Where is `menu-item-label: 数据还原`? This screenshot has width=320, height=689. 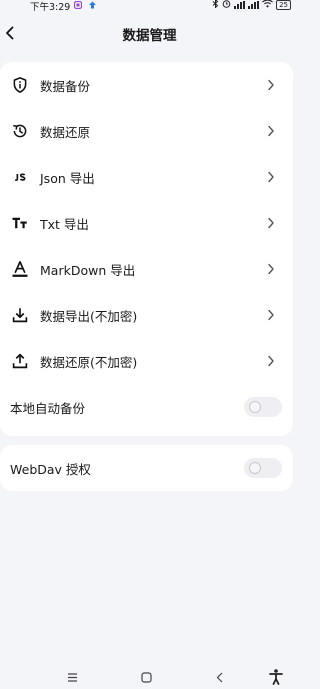 menu-item-label: 数据还原 is located at coordinates (65, 132).